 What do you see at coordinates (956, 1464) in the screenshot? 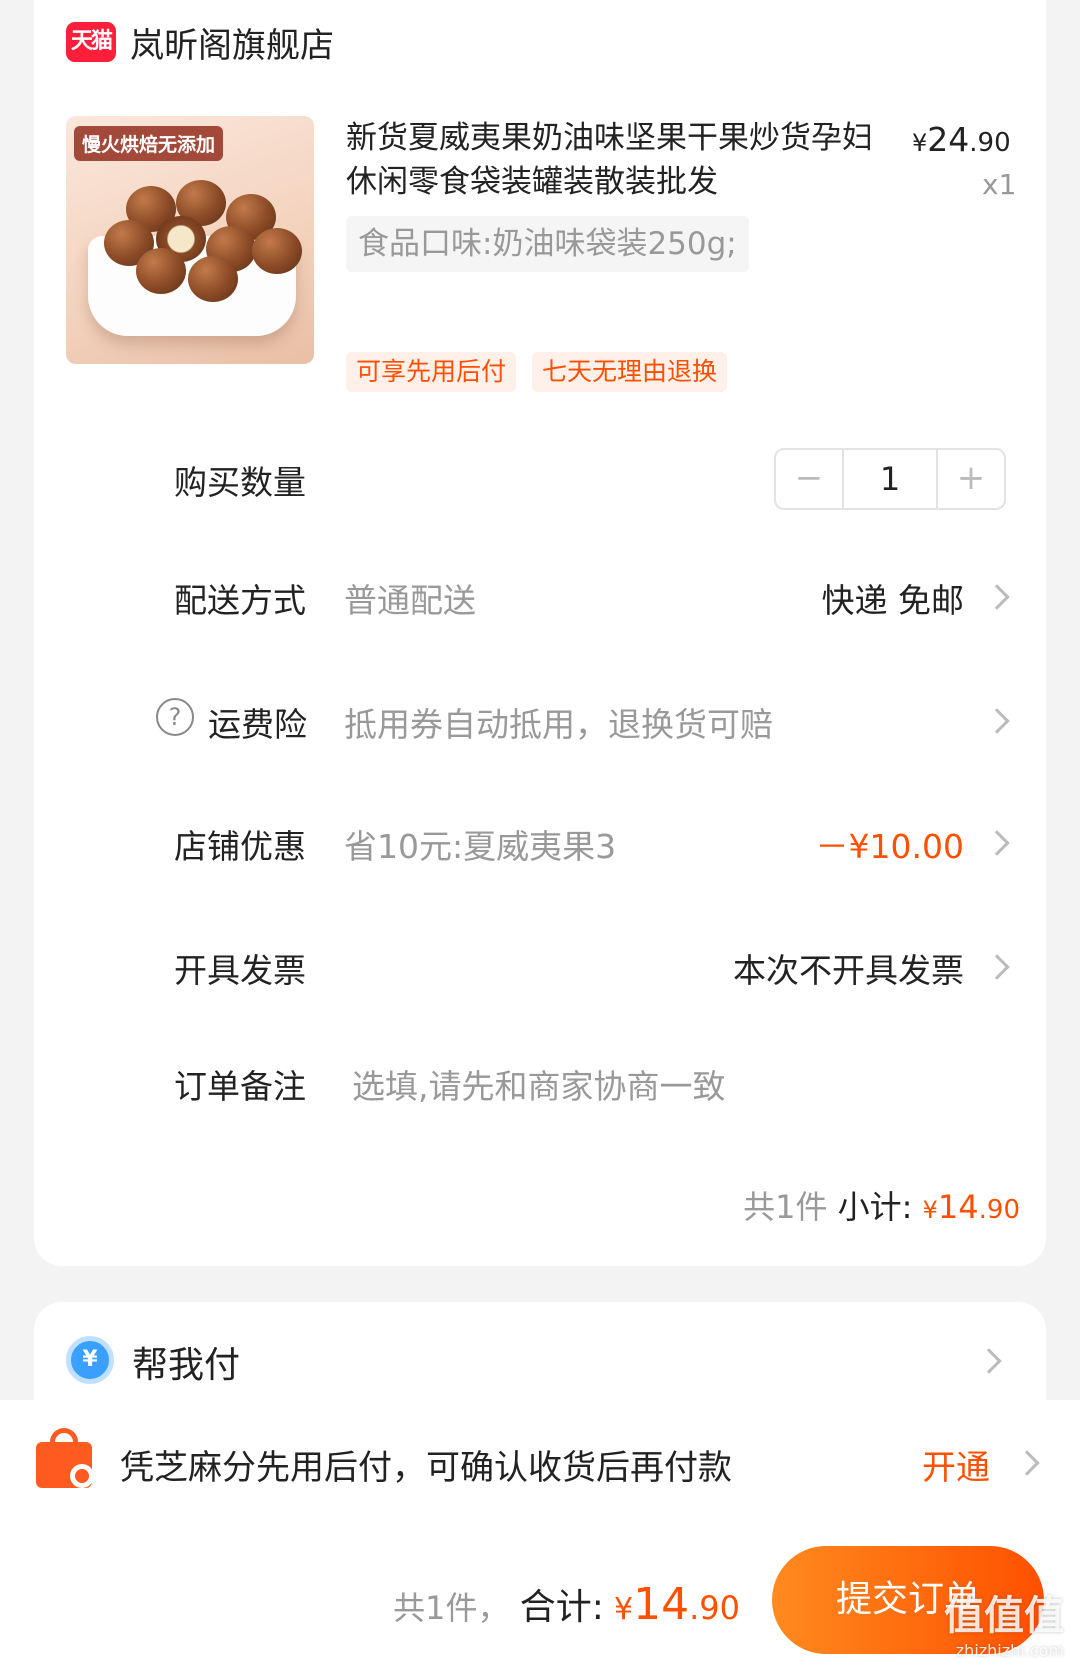
I see `enable-pay-later-link: 开通` at bounding box center [956, 1464].